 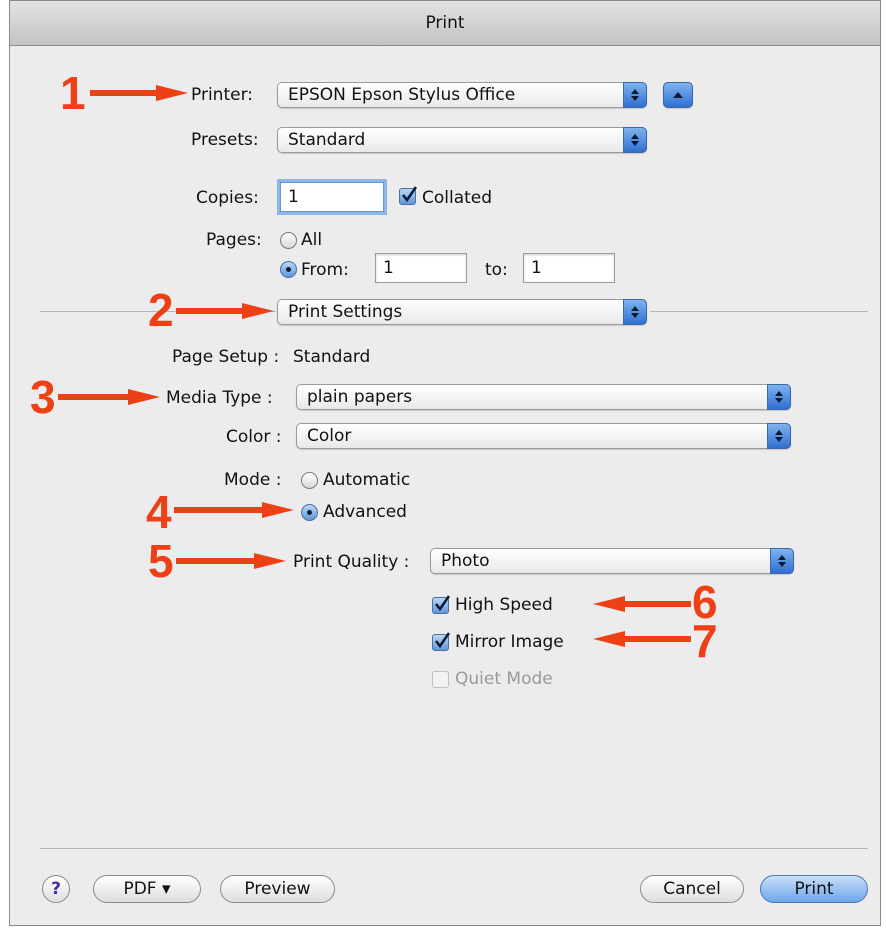 What do you see at coordinates (161, 310) in the screenshot?
I see `callout-2: 2` at bounding box center [161, 310].